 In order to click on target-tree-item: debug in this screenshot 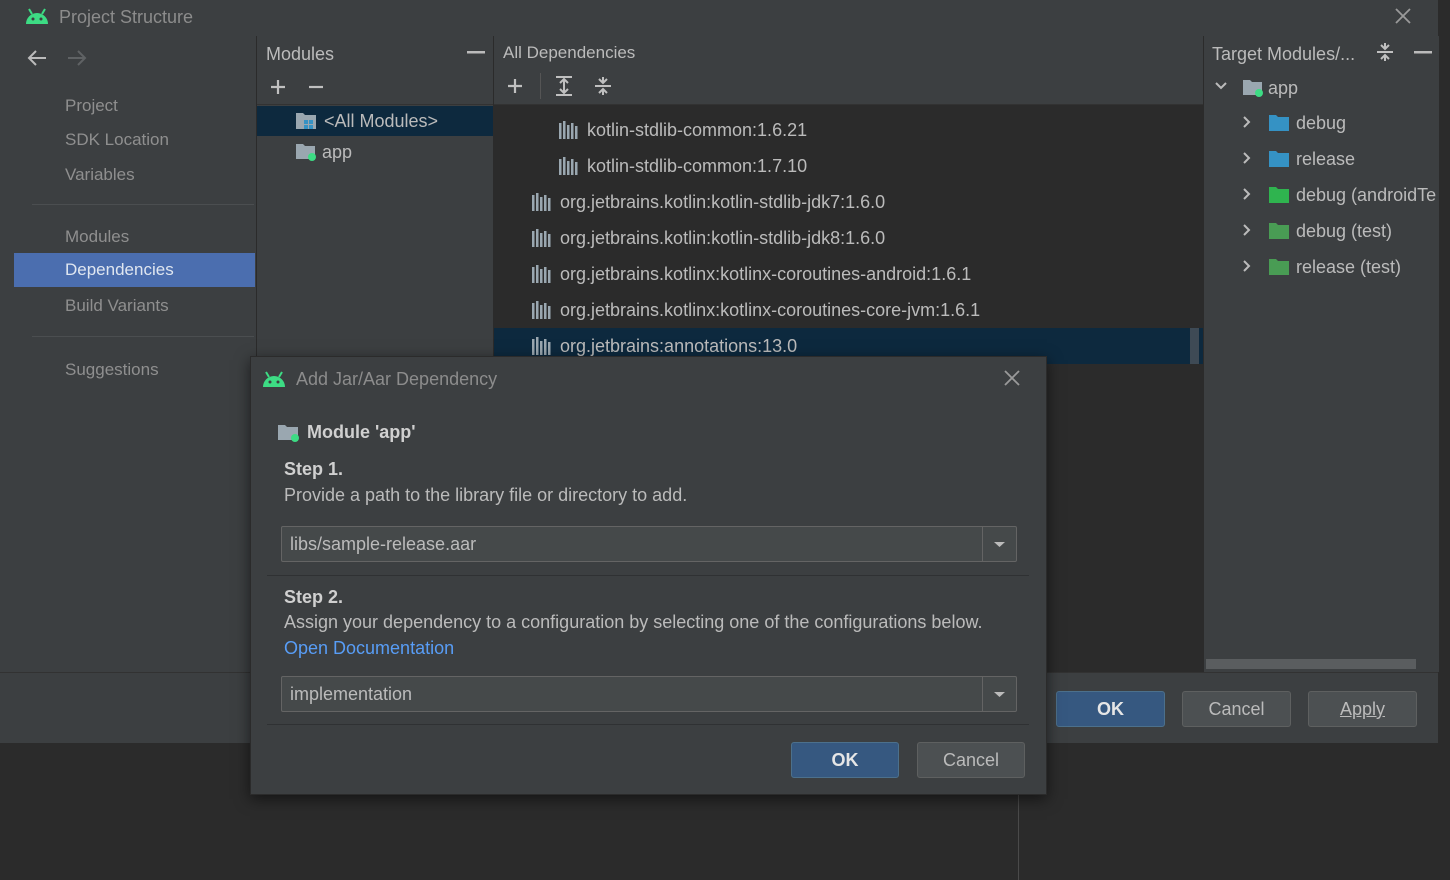, I will do `click(1321, 123)`.